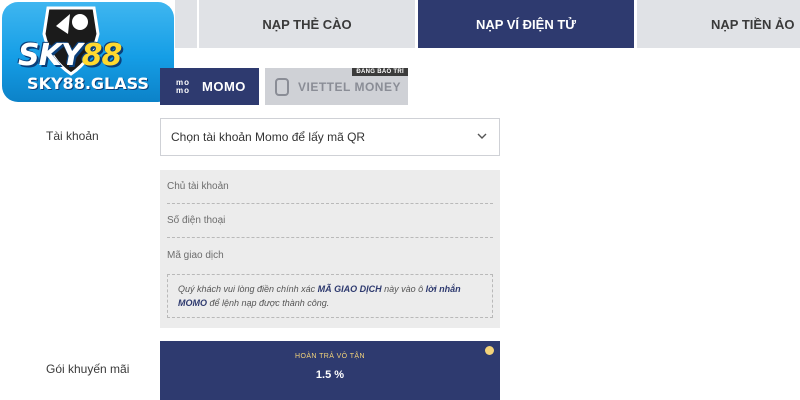 The height and width of the screenshot is (400, 800). I want to click on promo-title: HOÀN TRẢ VÔ TẬN, so click(330, 356).